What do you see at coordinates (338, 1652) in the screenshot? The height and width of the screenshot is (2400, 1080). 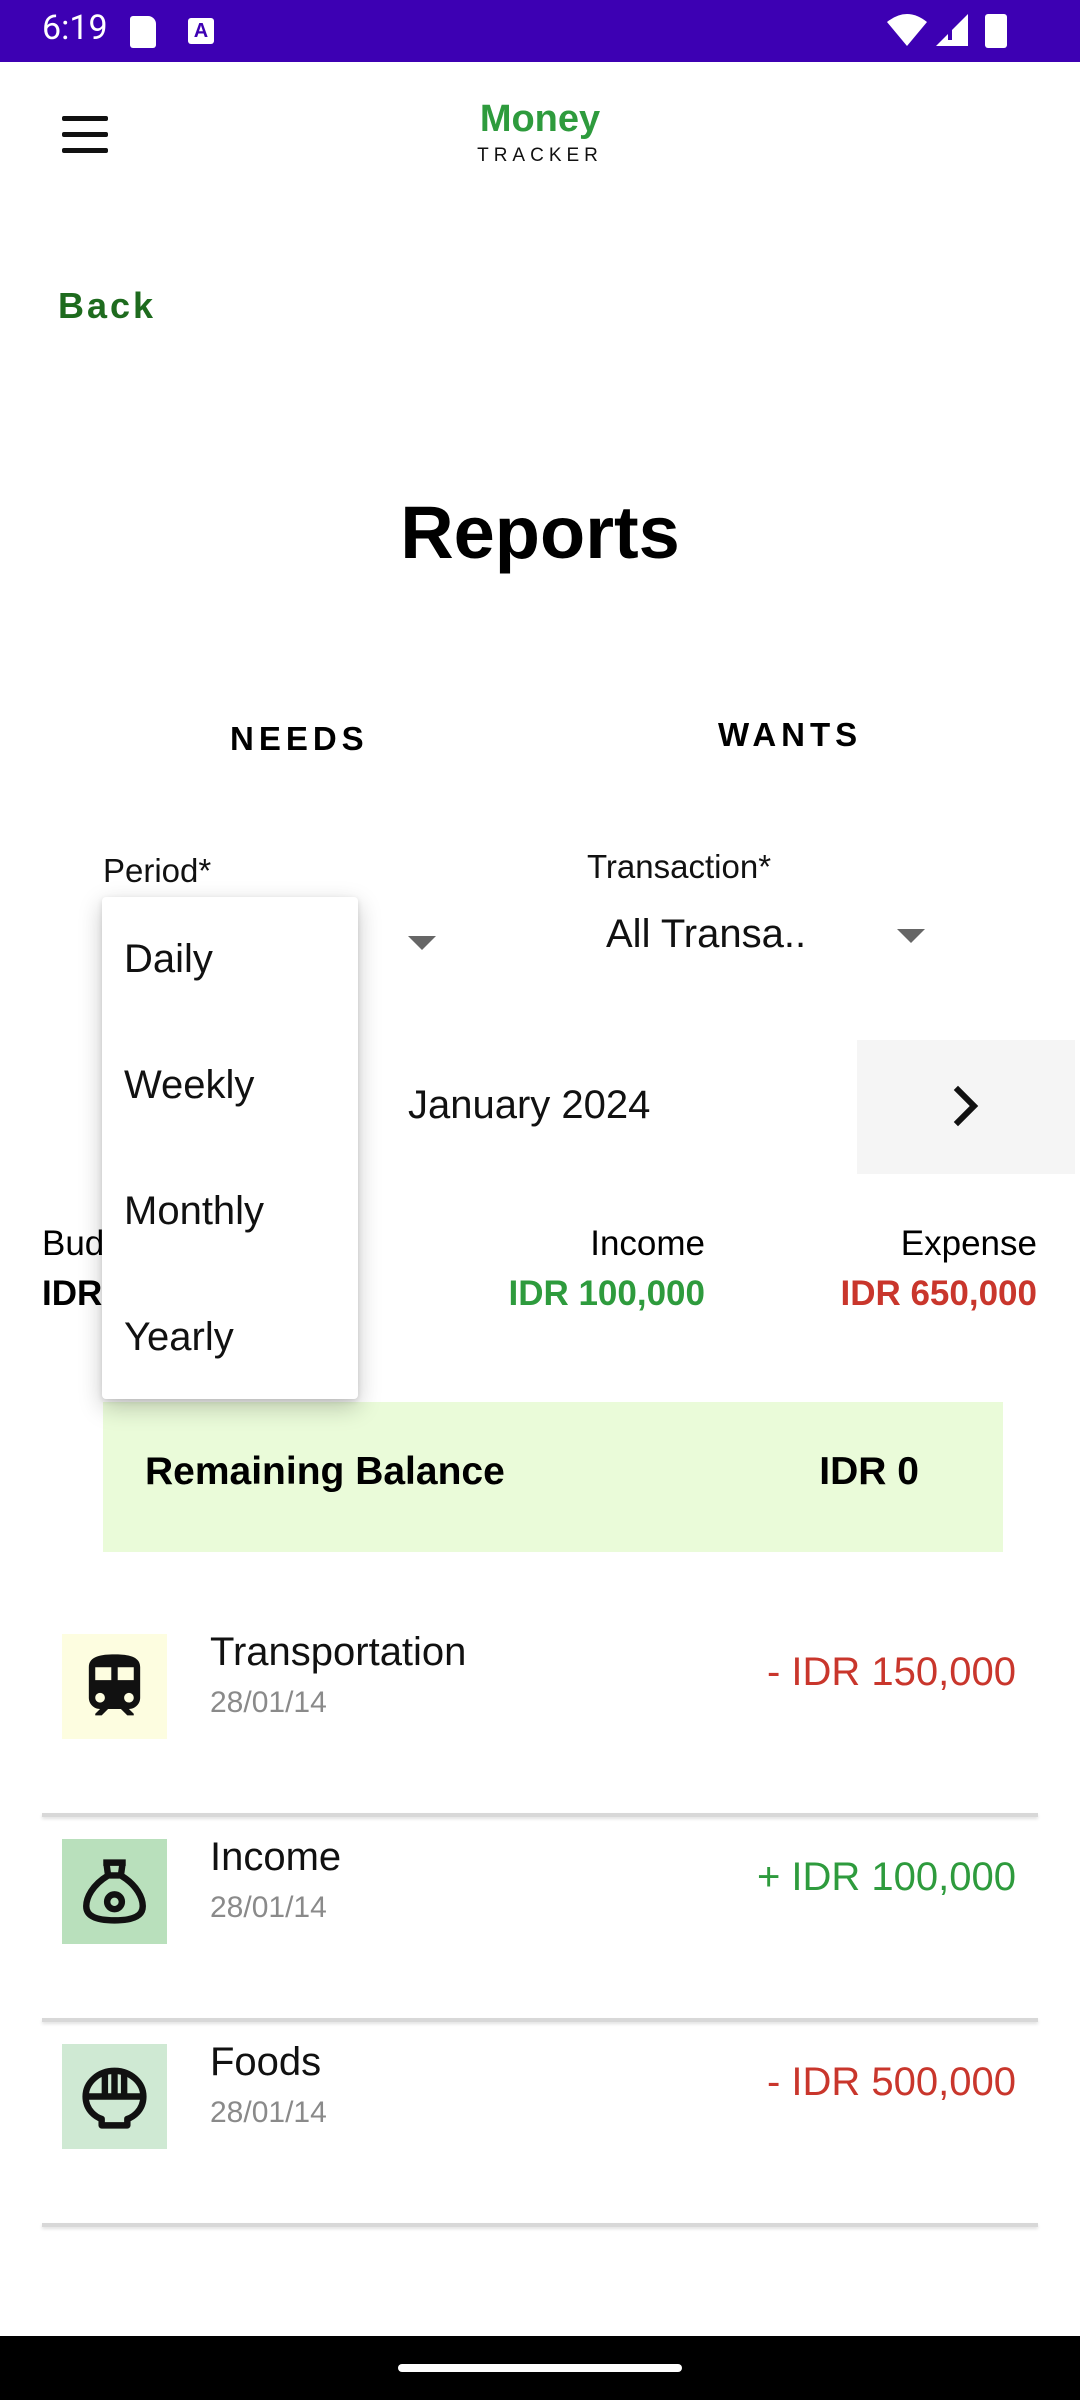 I see `transaction-name: Transportation` at bounding box center [338, 1652].